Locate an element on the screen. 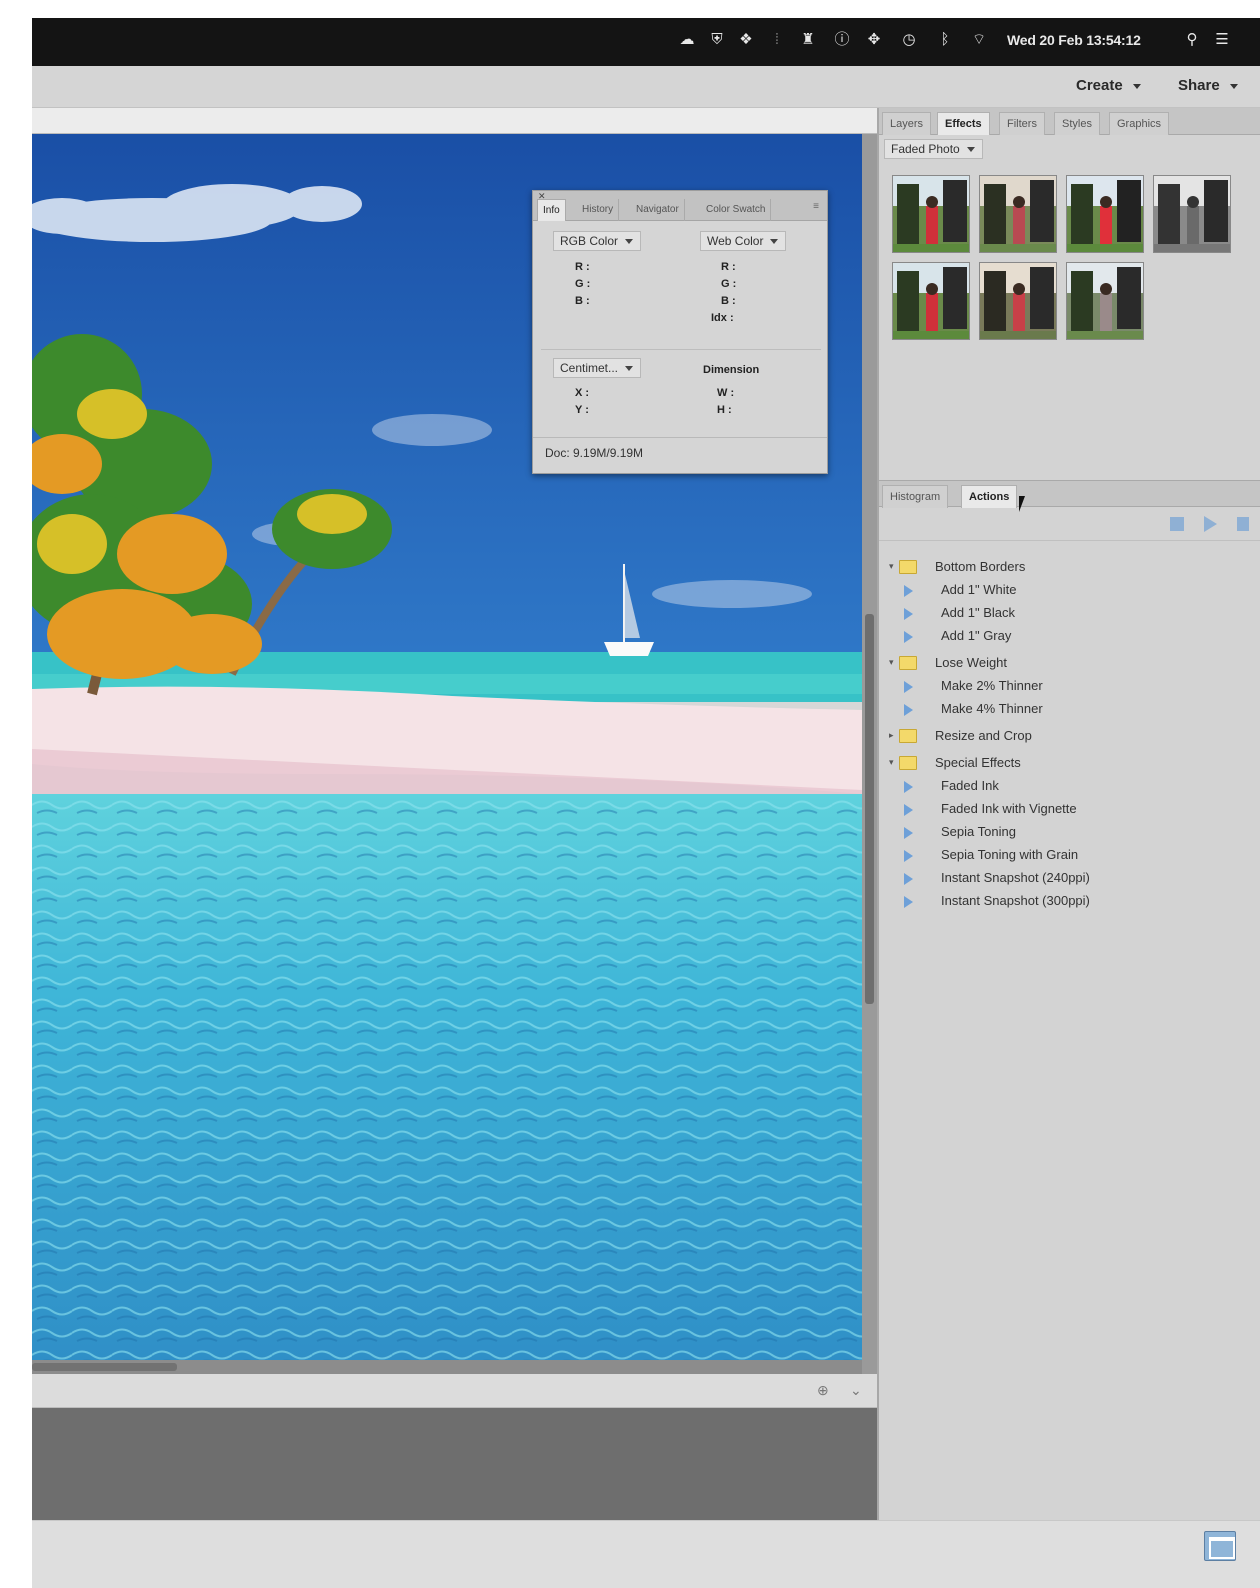 The height and width of the screenshot is (1588, 1260). tab-layers: Layers is located at coordinates (907, 123).